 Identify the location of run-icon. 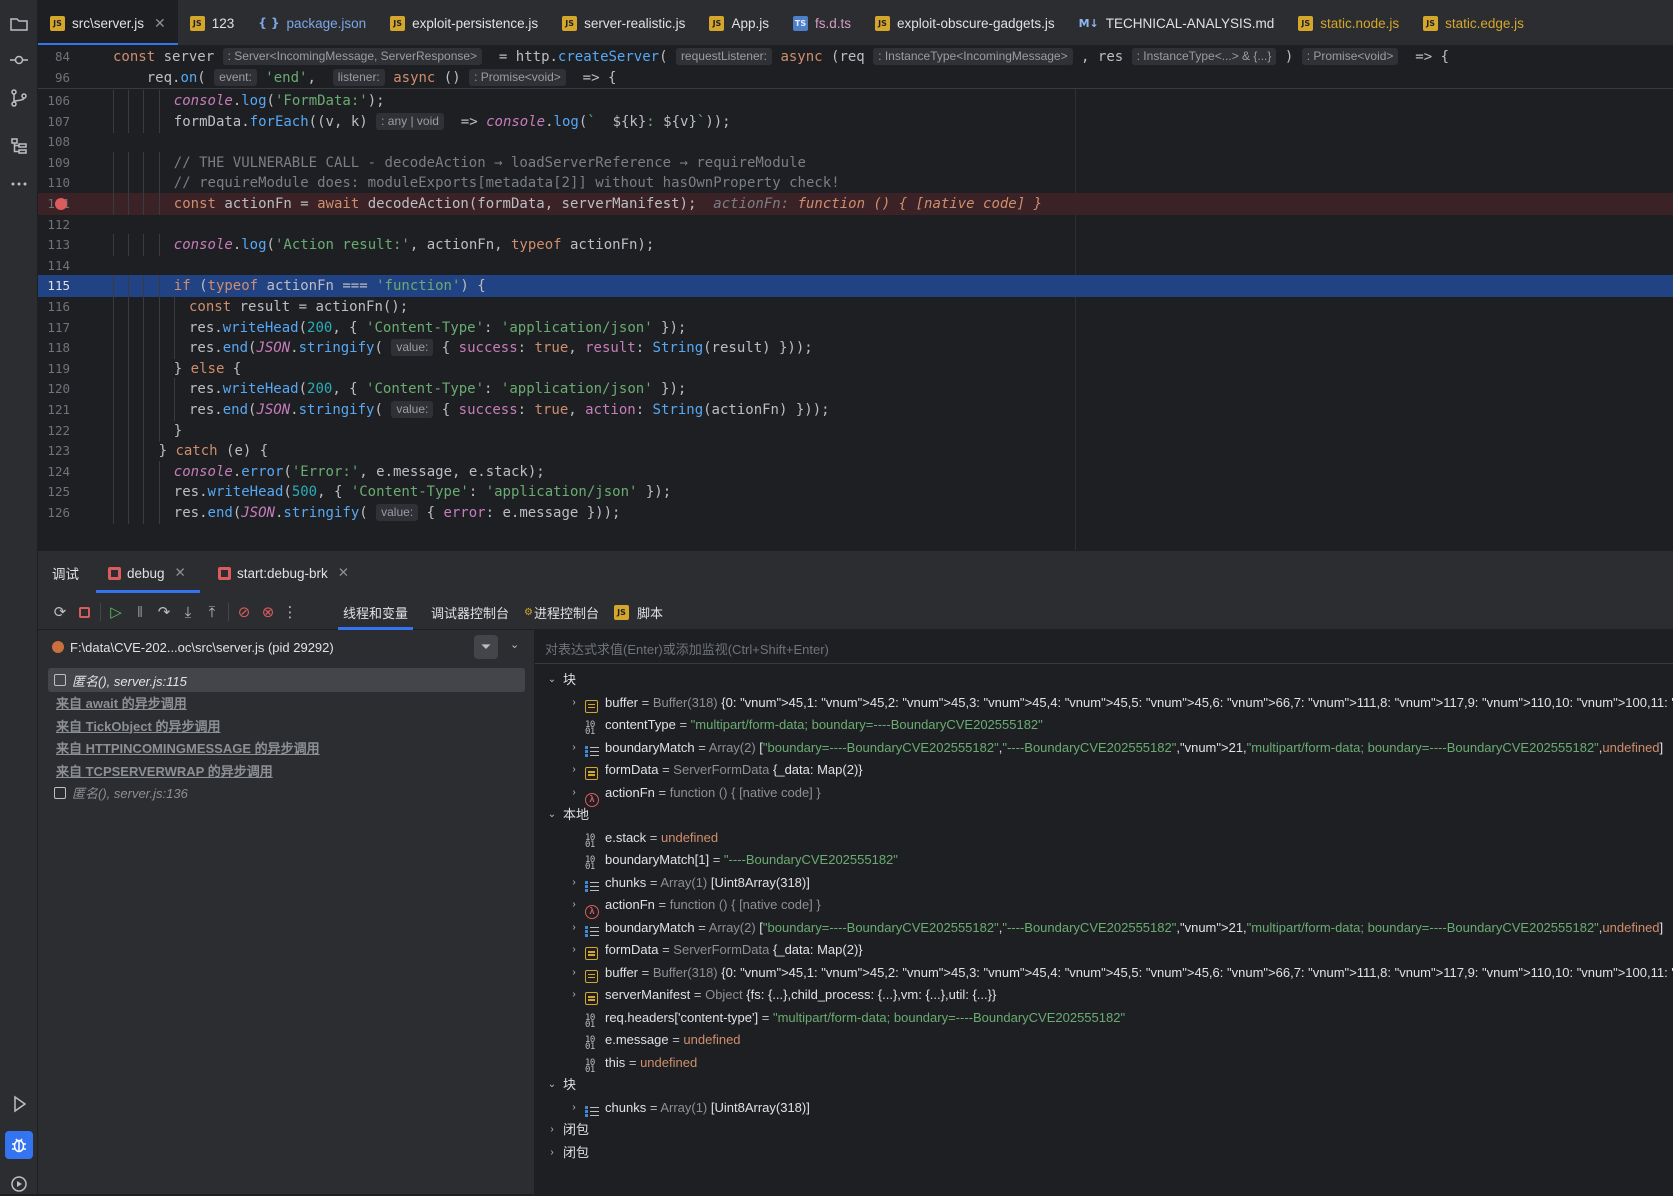
(19, 1104).